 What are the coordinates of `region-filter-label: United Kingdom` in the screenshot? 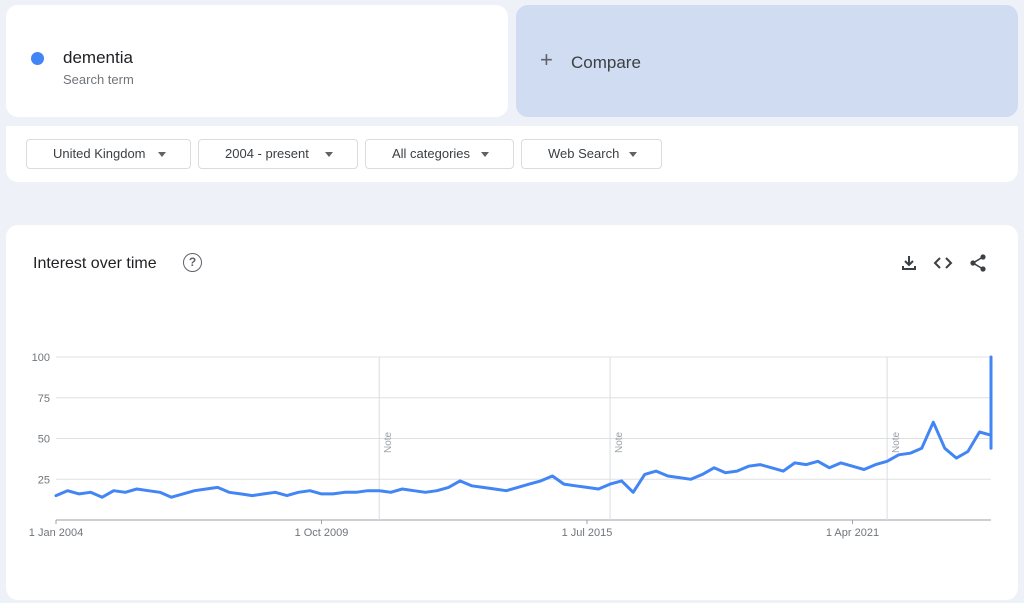 It's located at (99, 153).